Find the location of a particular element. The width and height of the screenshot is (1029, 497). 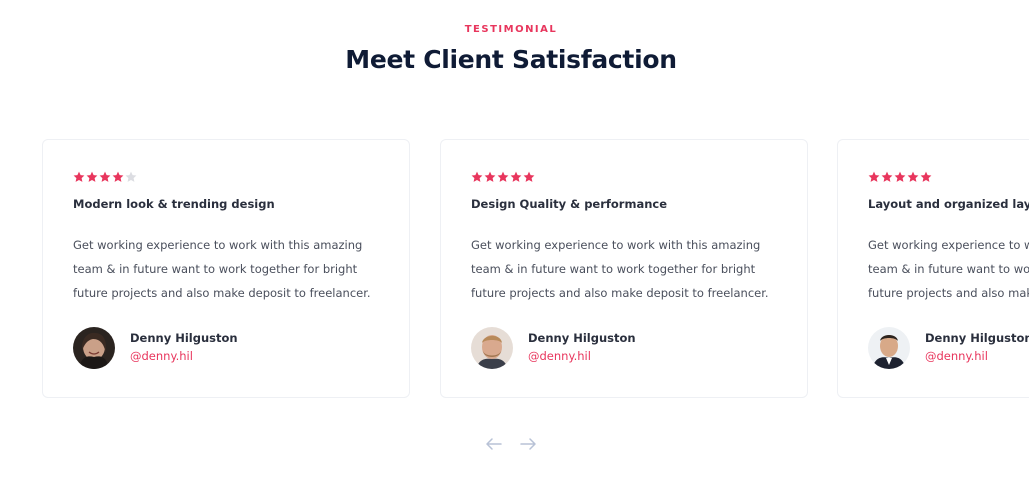

section-title: Meet Client Satisfaction is located at coordinates (511, 59).